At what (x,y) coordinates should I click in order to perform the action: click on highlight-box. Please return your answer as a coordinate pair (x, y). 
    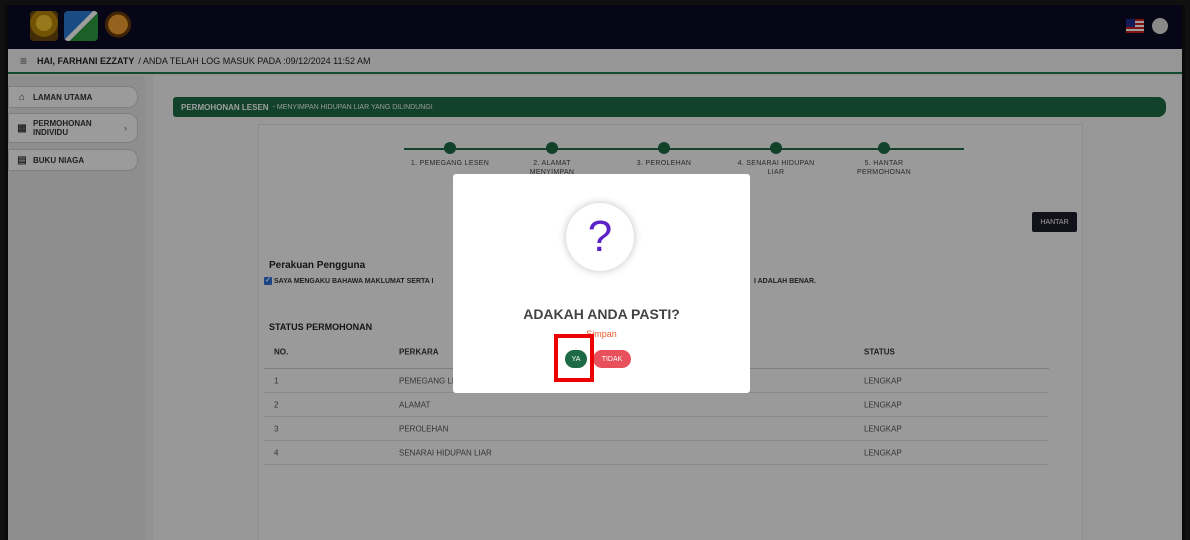
    Looking at the image, I should click on (574, 358).